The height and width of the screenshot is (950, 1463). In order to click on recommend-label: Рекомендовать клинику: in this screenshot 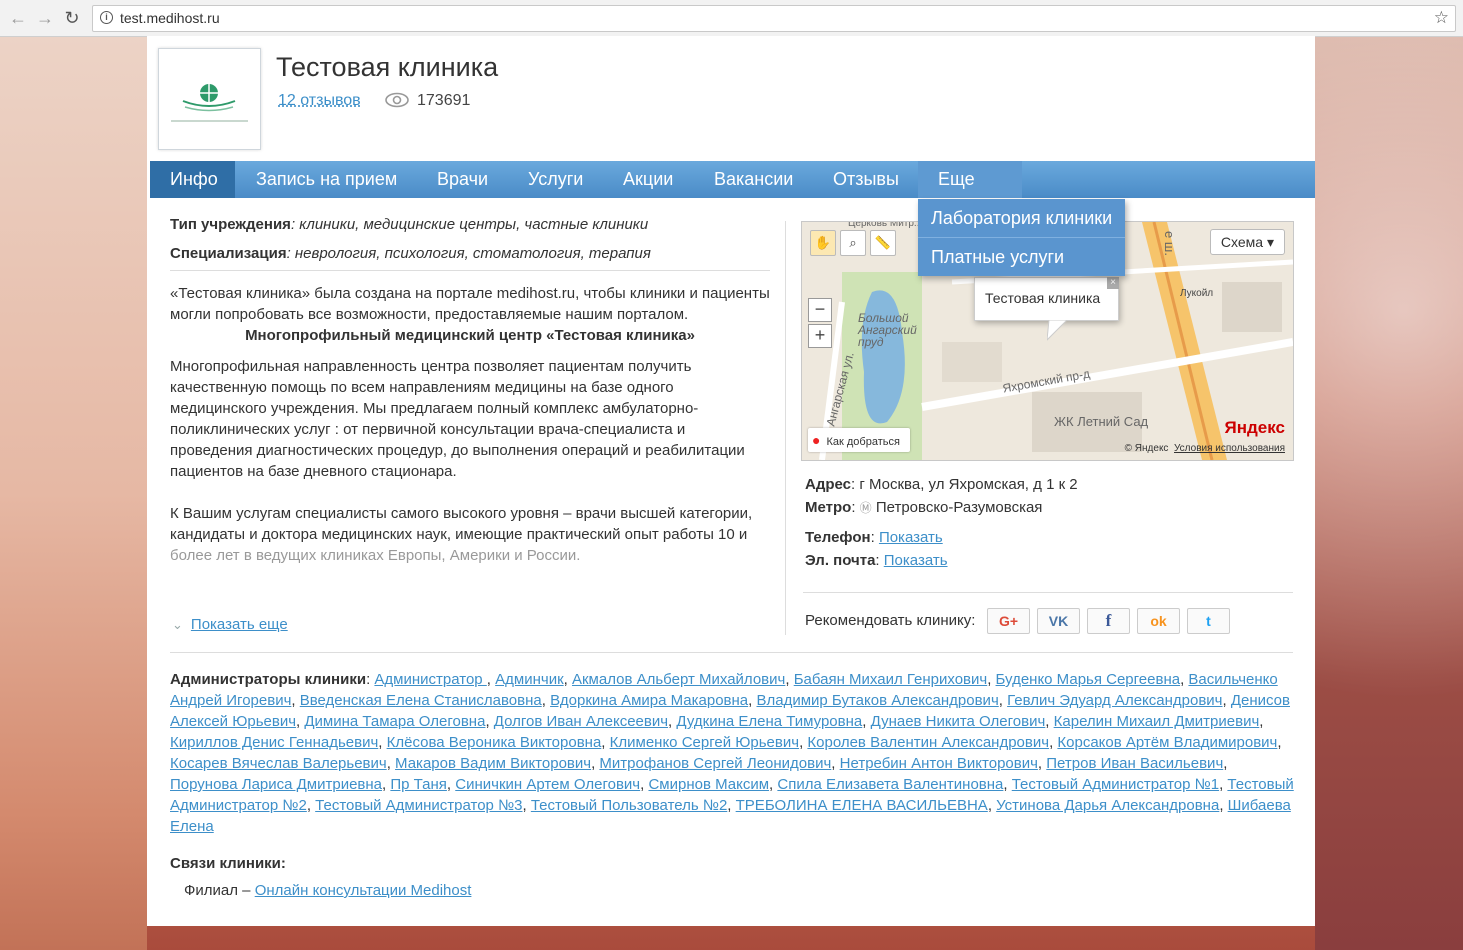, I will do `click(890, 620)`.